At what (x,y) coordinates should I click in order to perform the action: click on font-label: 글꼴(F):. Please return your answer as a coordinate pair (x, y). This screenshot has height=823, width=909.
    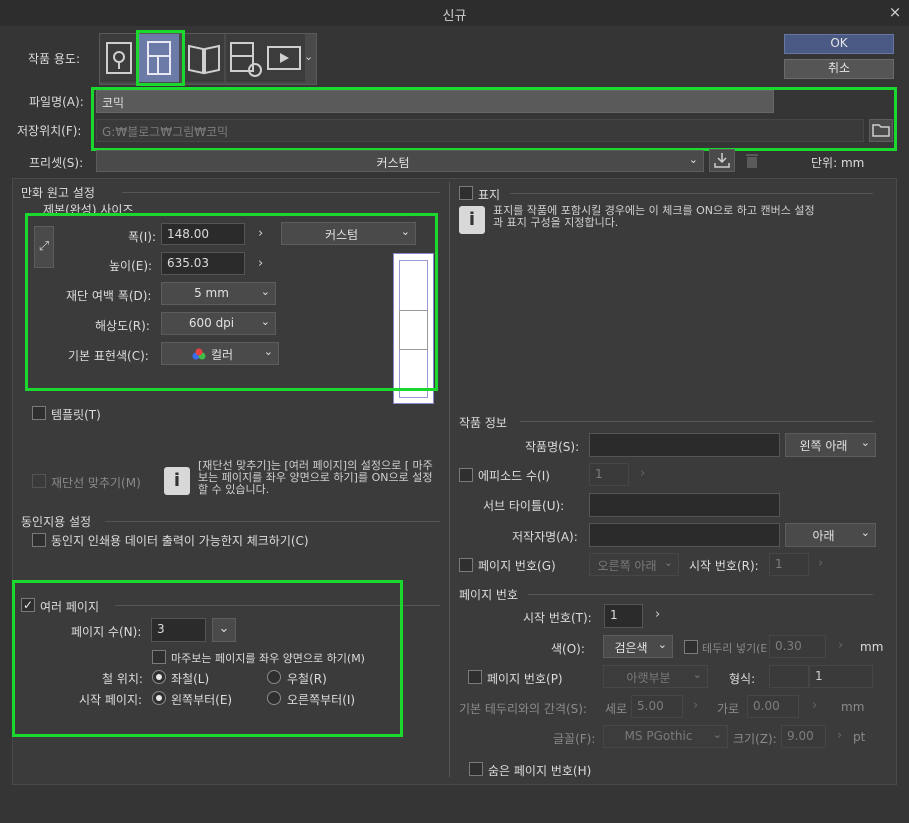
    Looking at the image, I should click on (574, 739).